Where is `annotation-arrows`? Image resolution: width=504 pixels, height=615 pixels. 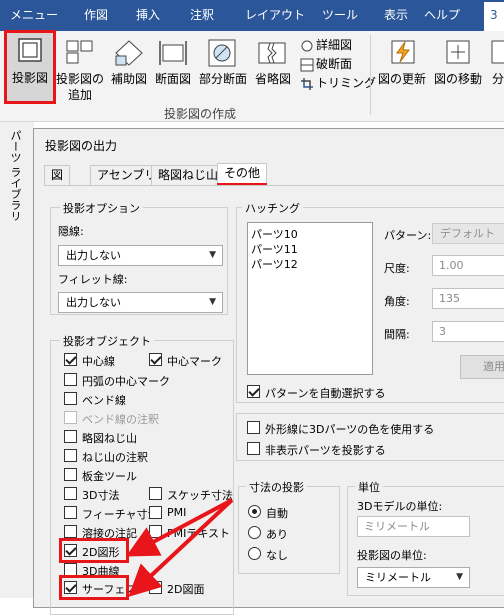 annotation-arrows is located at coordinates (179, 547).